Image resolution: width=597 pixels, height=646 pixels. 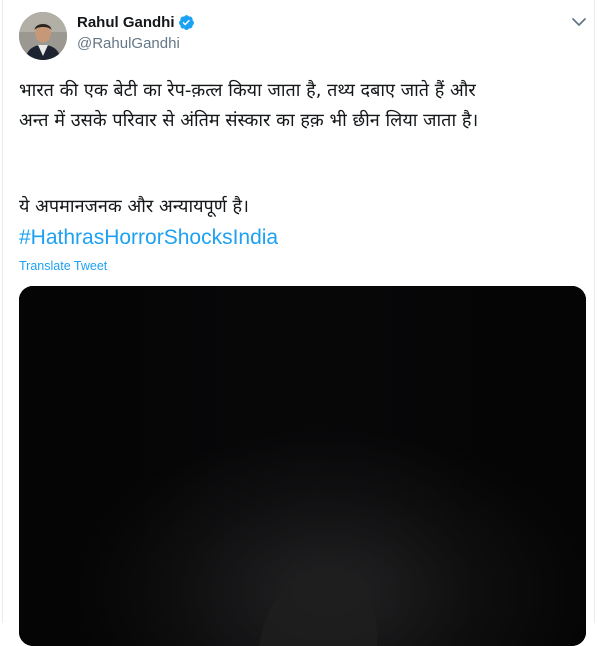 What do you see at coordinates (579, 22) in the screenshot?
I see `chevron-down-icon` at bounding box center [579, 22].